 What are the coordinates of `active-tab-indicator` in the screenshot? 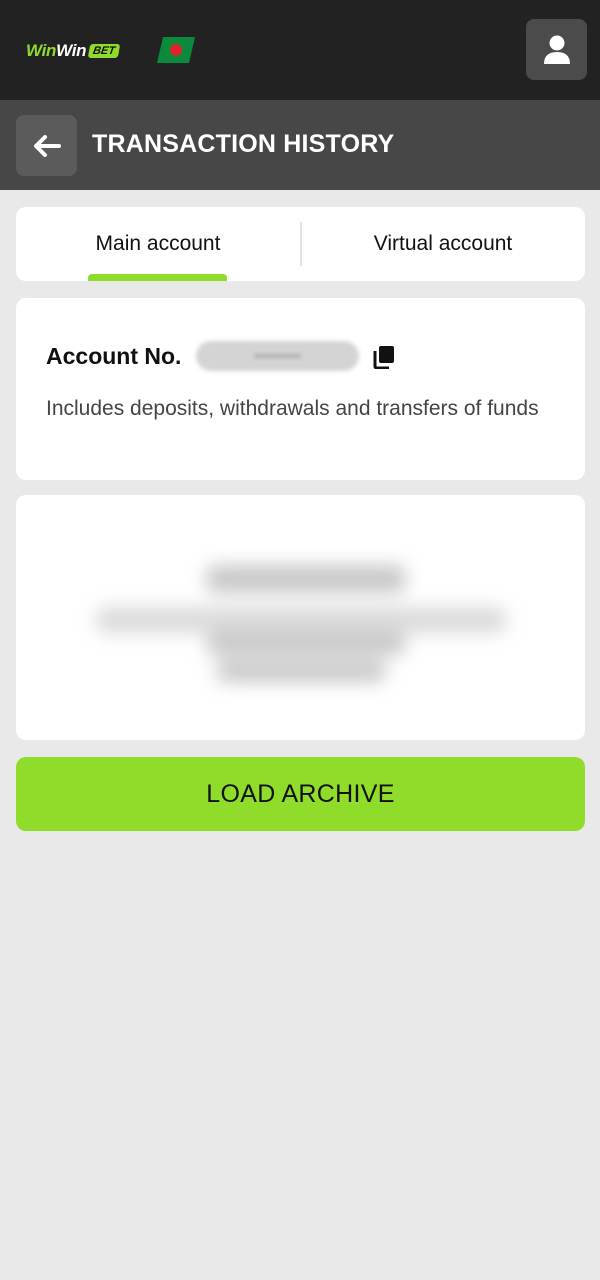 It's located at (157, 277).